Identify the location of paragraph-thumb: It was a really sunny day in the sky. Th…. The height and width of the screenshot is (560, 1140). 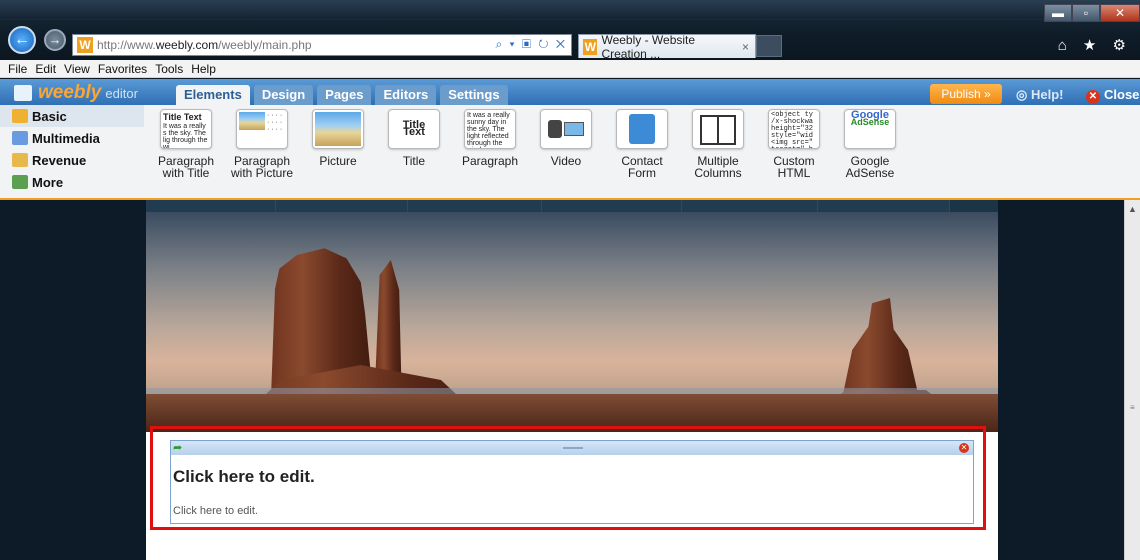
(490, 129).